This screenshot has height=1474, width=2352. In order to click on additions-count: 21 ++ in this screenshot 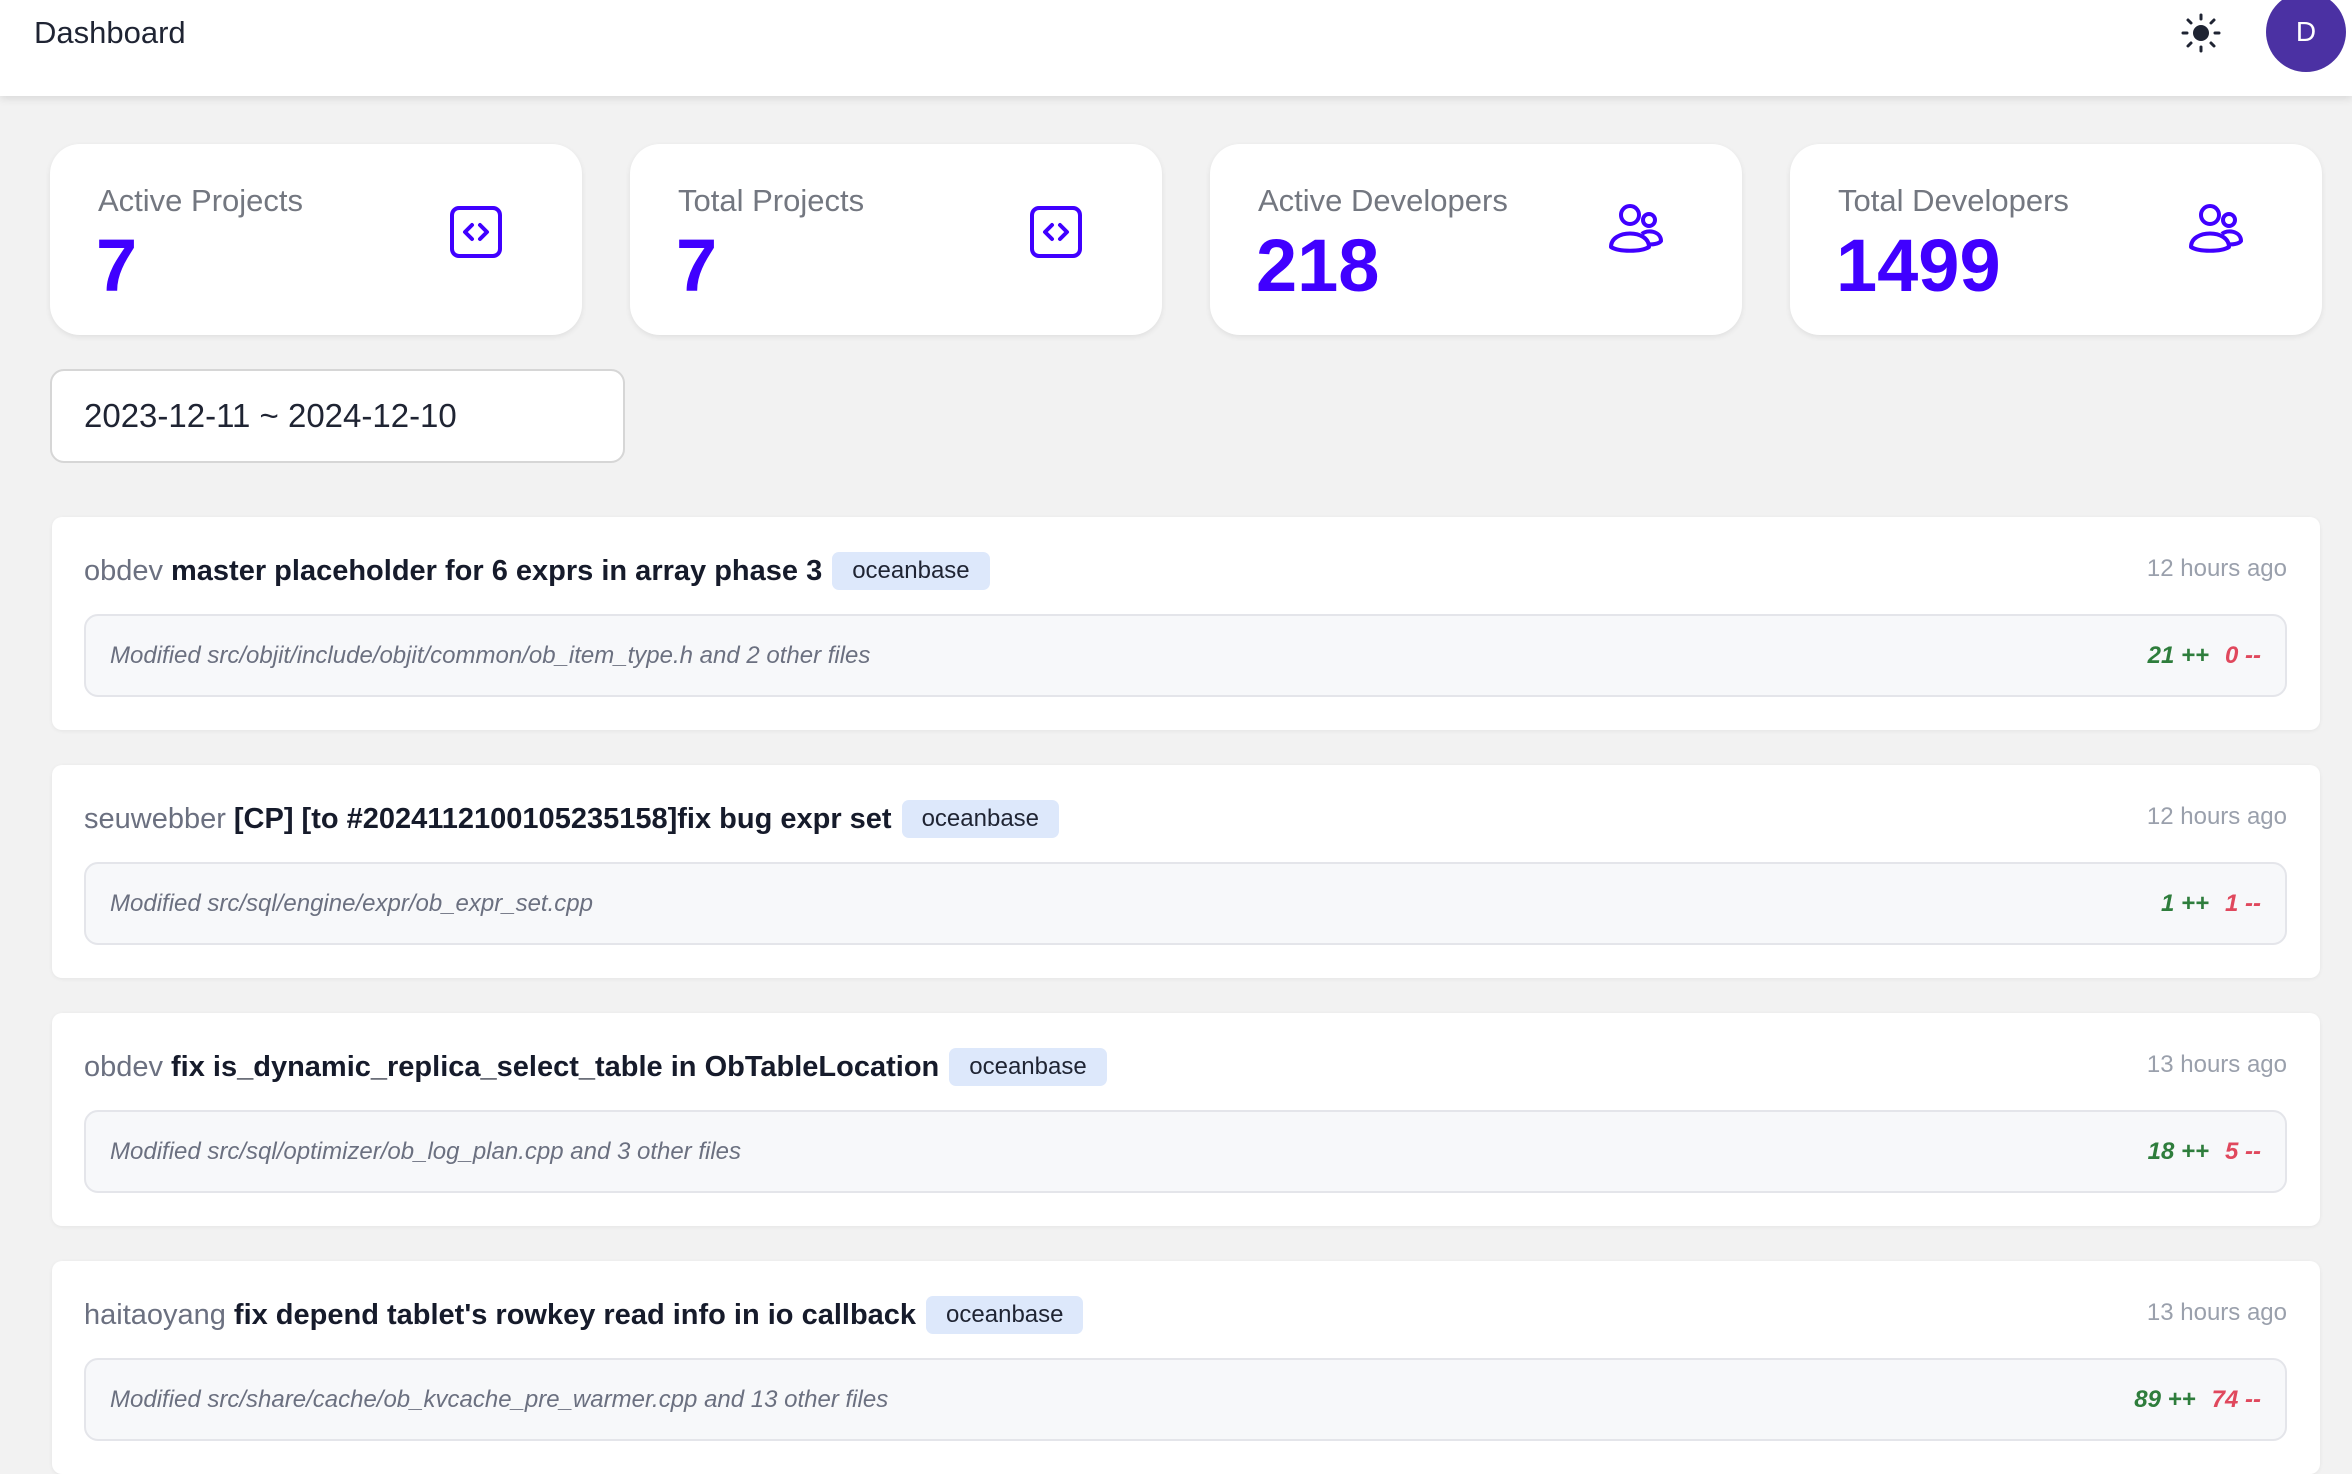, I will do `click(2178, 655)`.